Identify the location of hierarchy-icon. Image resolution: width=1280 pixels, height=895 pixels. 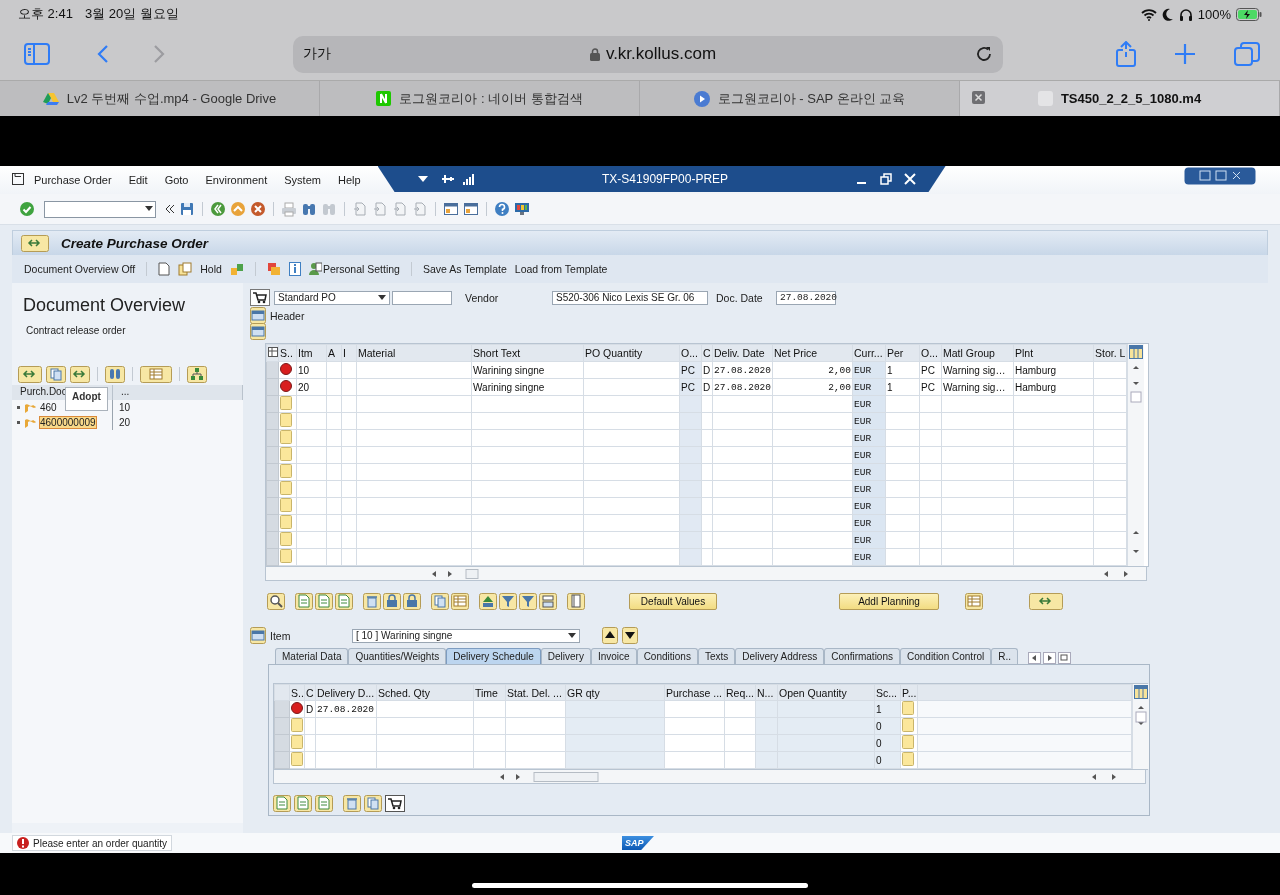
(197, 374).